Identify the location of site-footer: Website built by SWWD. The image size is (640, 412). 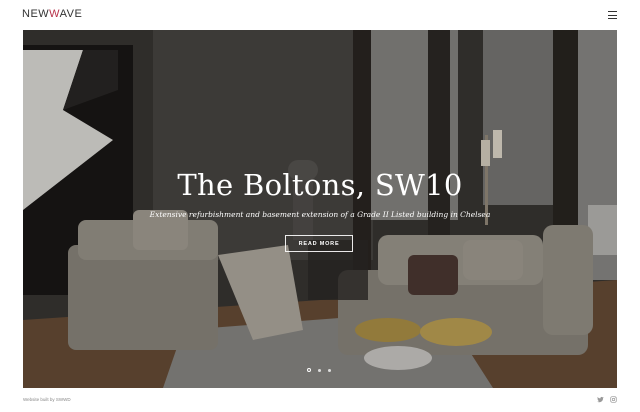
(320, 400).